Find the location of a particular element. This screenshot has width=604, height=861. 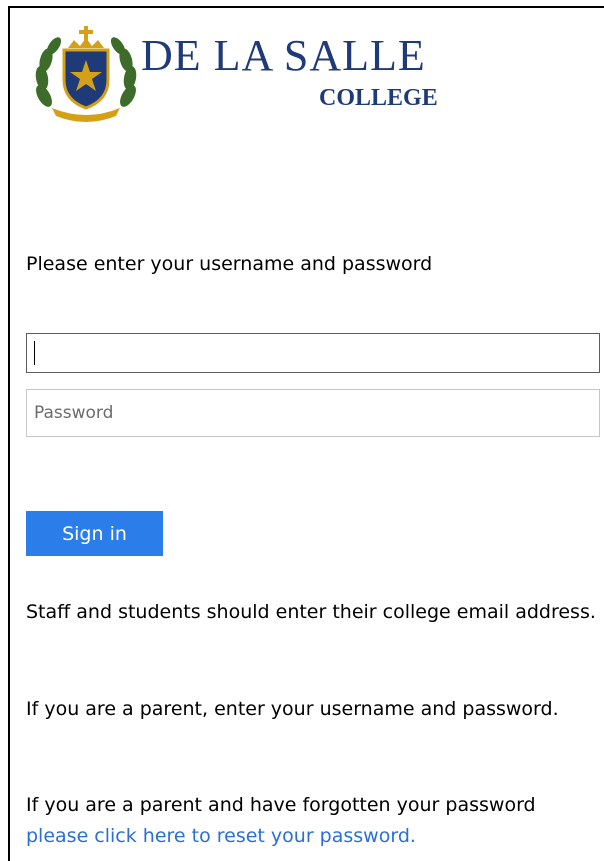

college-logo: DE LA SALLE COLLEGE is located at coordinates (236, 74).